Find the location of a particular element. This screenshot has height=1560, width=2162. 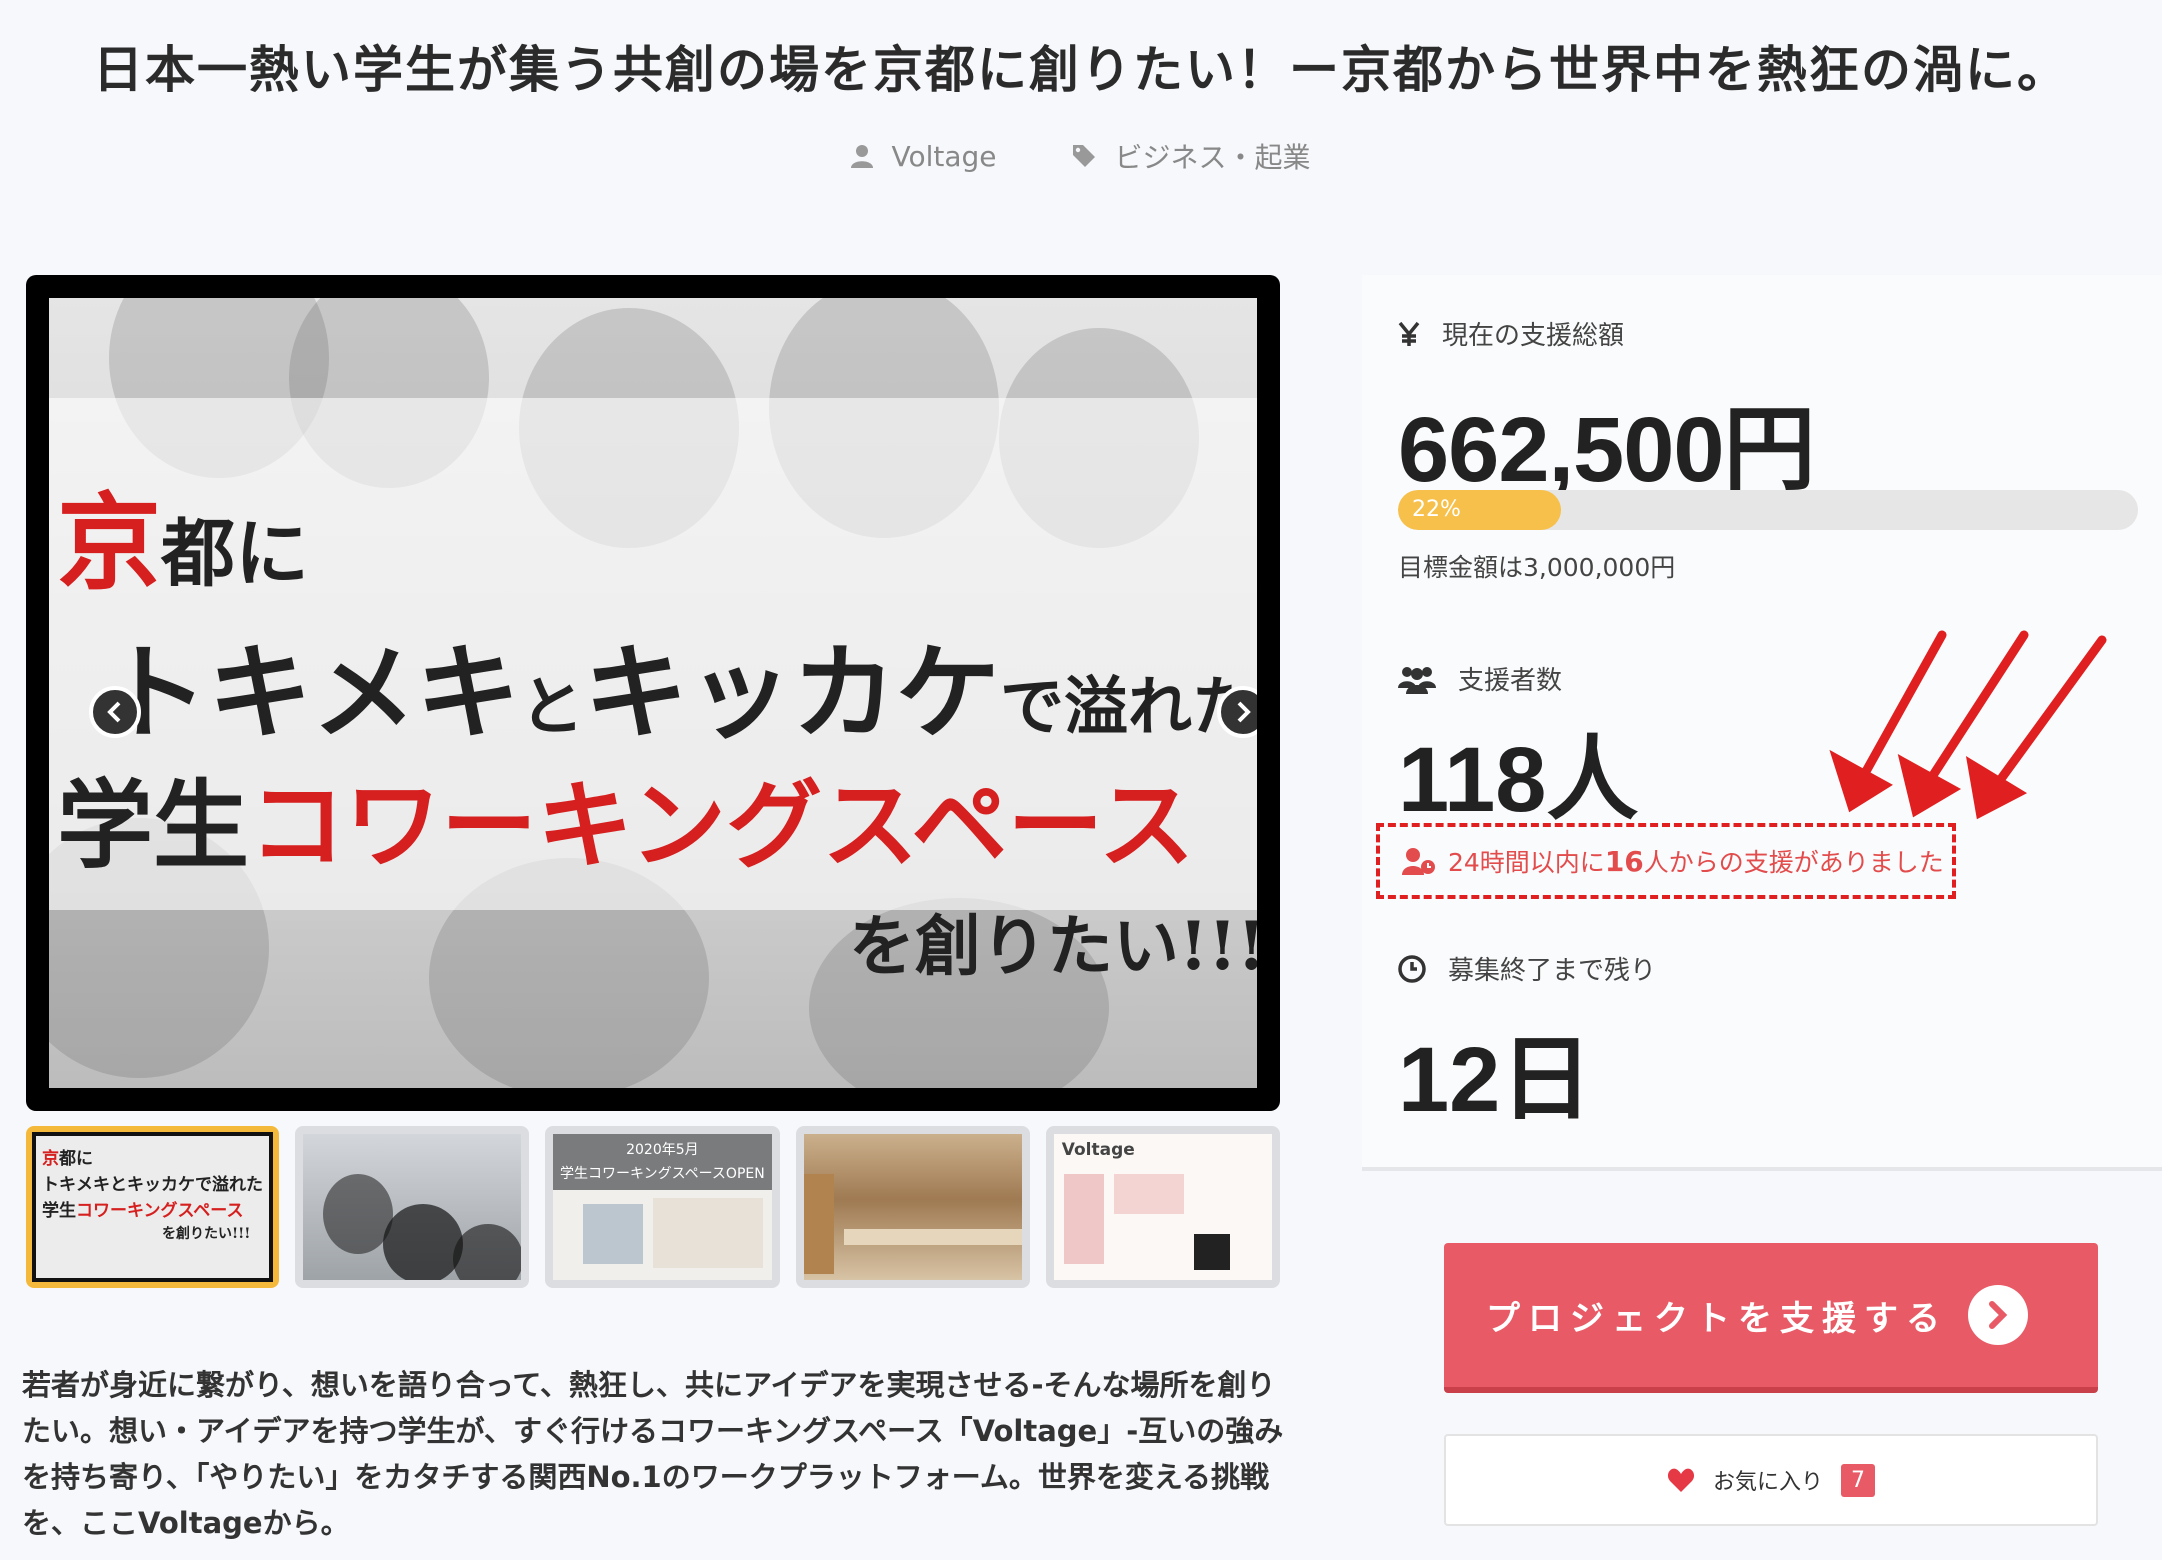

user-clock-icon is located at coordinates (1418, 861).